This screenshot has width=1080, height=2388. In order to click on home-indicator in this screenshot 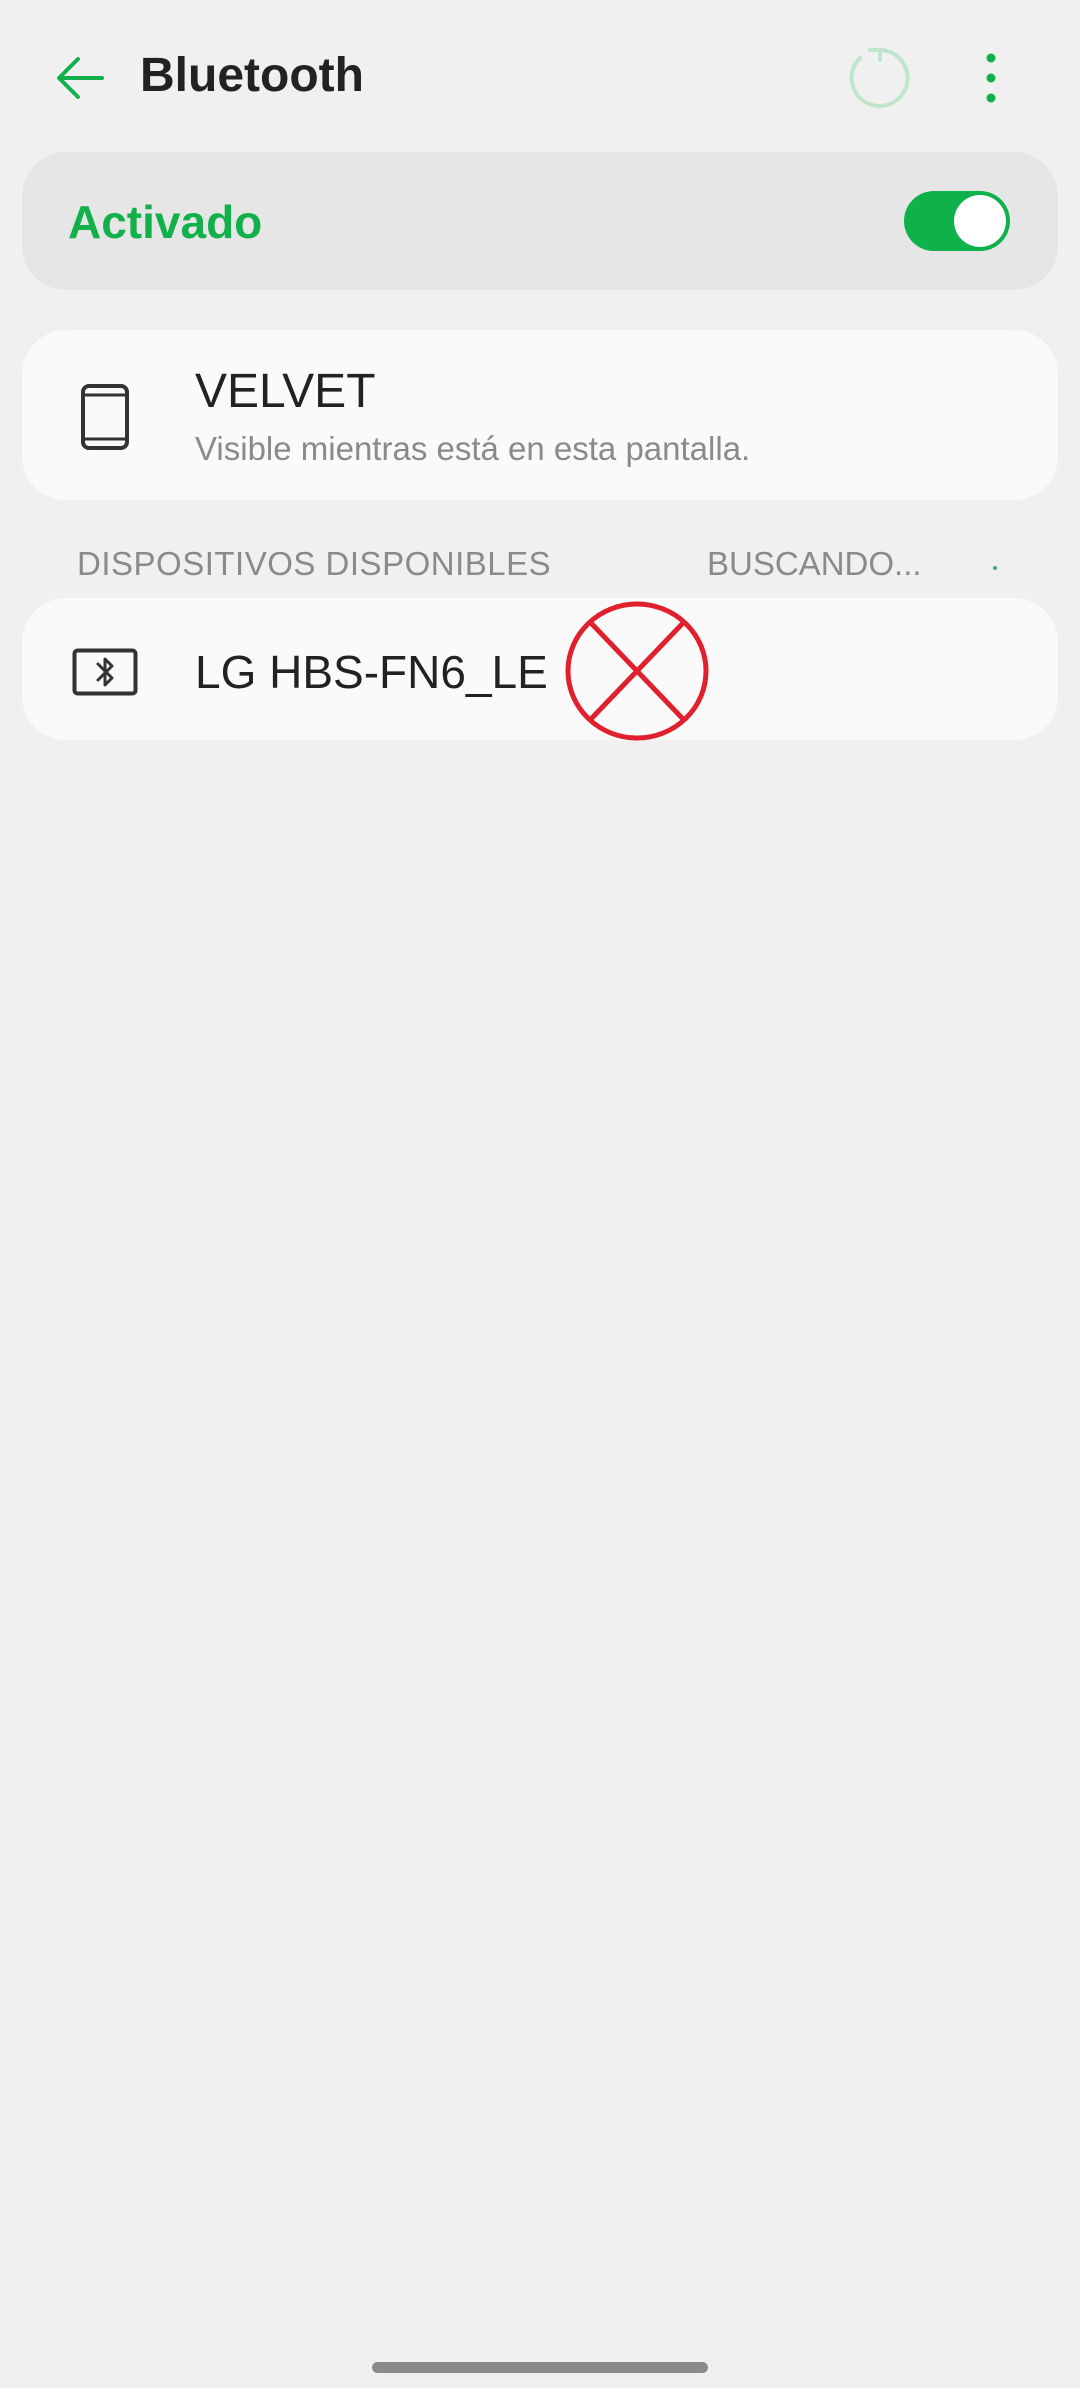, I will do `click(540, 2367)`.